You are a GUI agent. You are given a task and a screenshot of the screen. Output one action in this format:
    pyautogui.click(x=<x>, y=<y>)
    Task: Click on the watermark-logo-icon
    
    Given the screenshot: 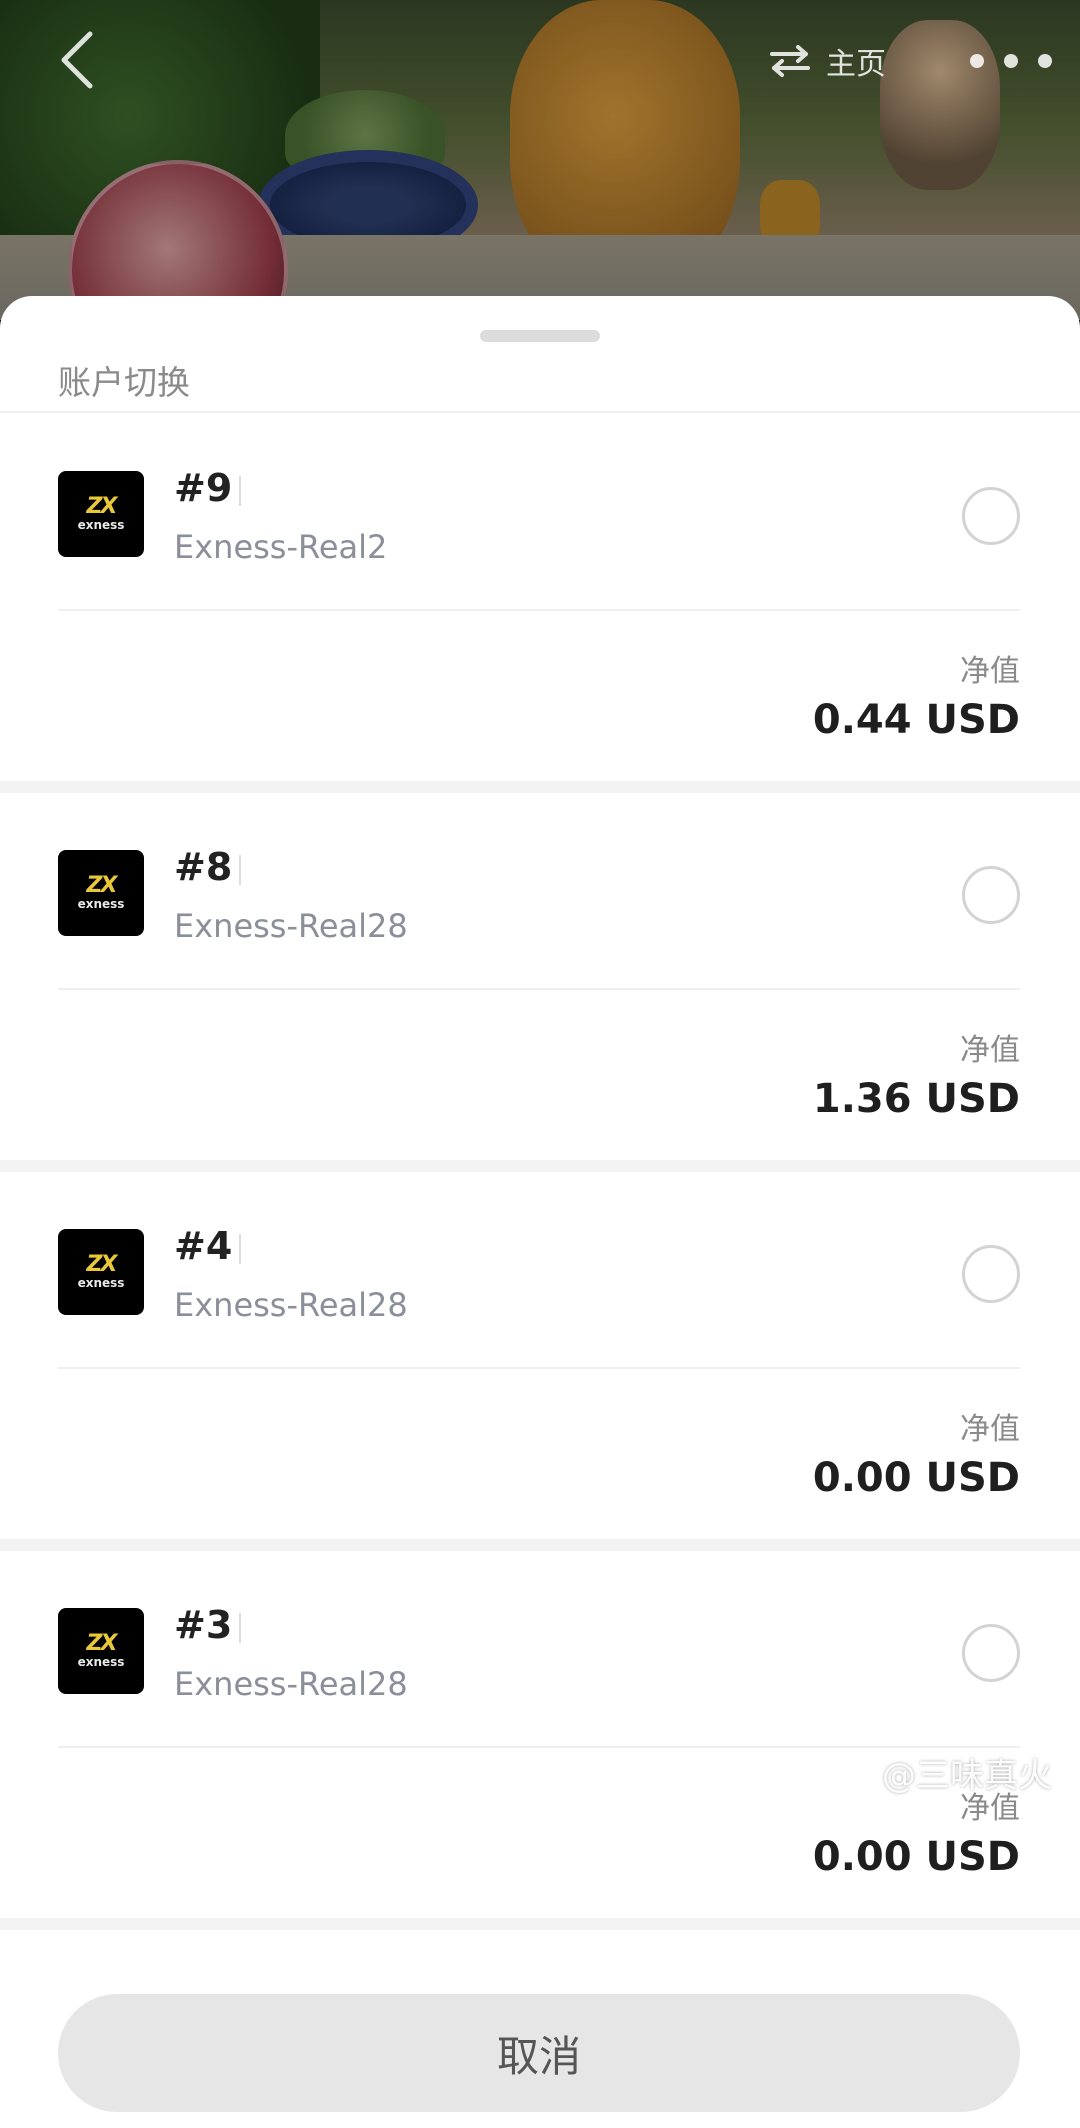 What is the action you would take?
    pyautogui.click(x=859, y=1772)
    